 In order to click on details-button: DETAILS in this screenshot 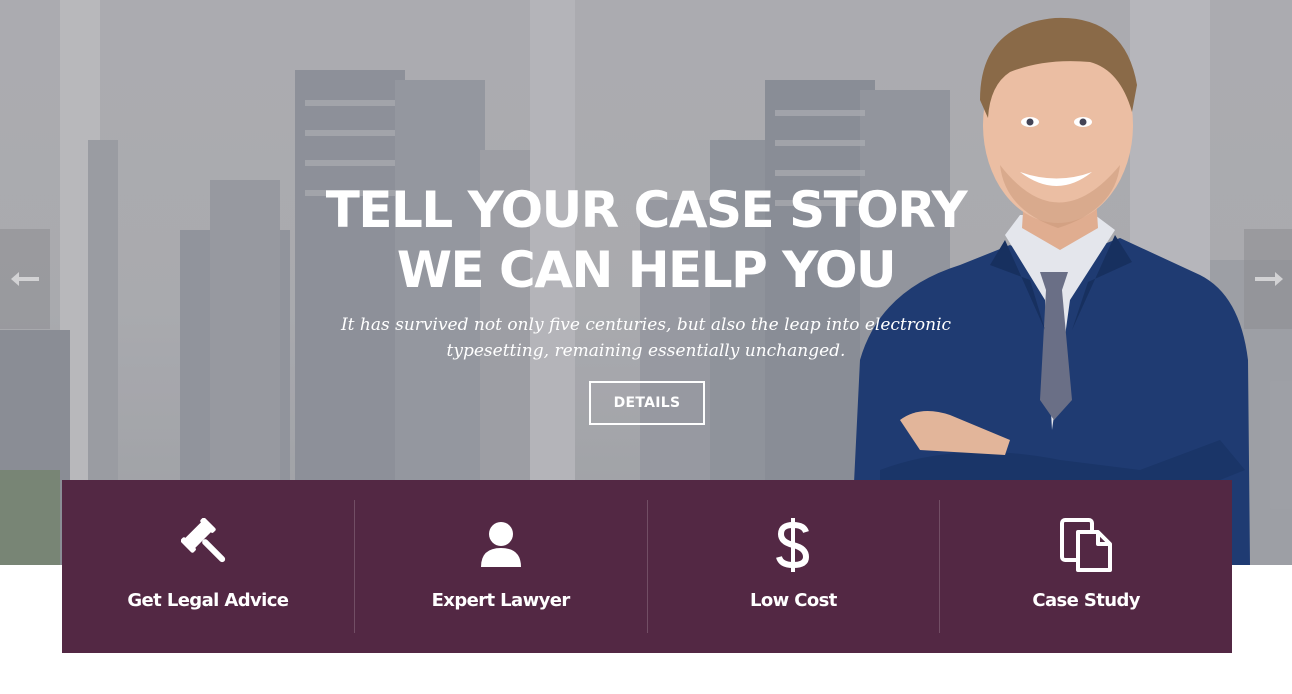, I will do `click(647, 403)`.